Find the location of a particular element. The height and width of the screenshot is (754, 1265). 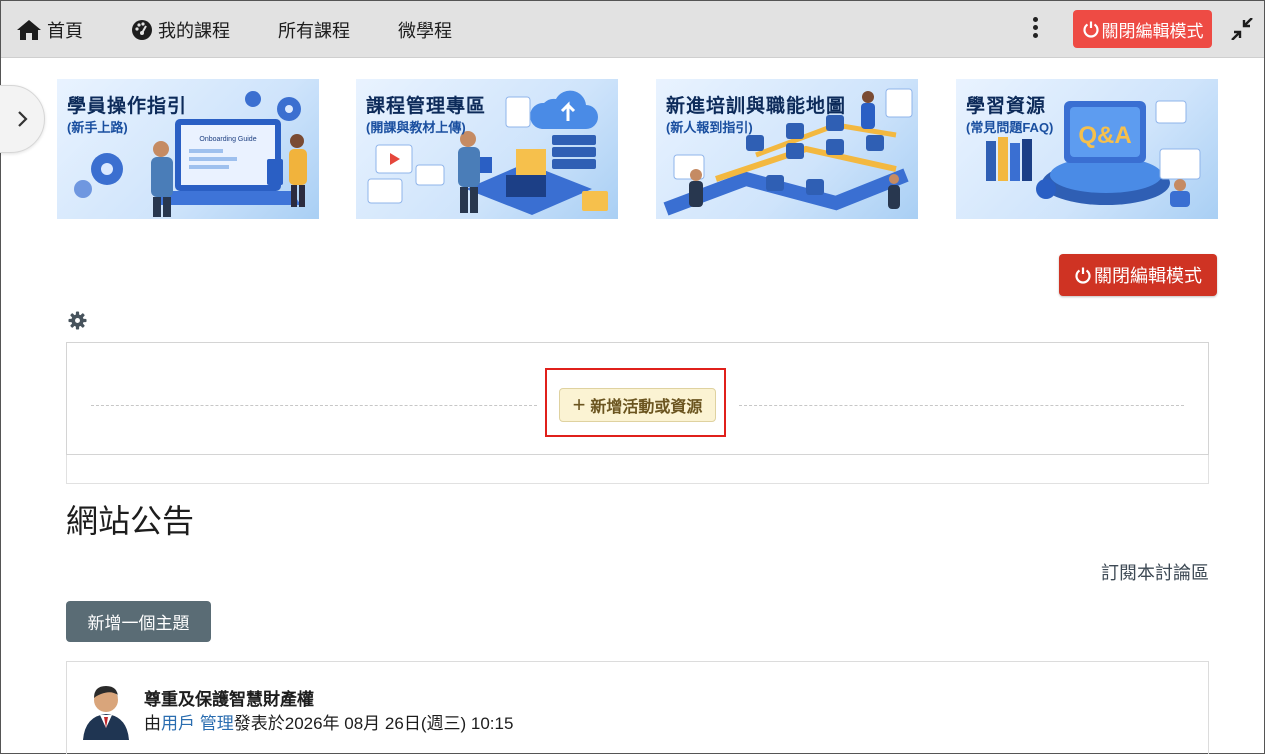

banner-subtitle: (開課與教材上傳) is located at coordinates (416, 127).